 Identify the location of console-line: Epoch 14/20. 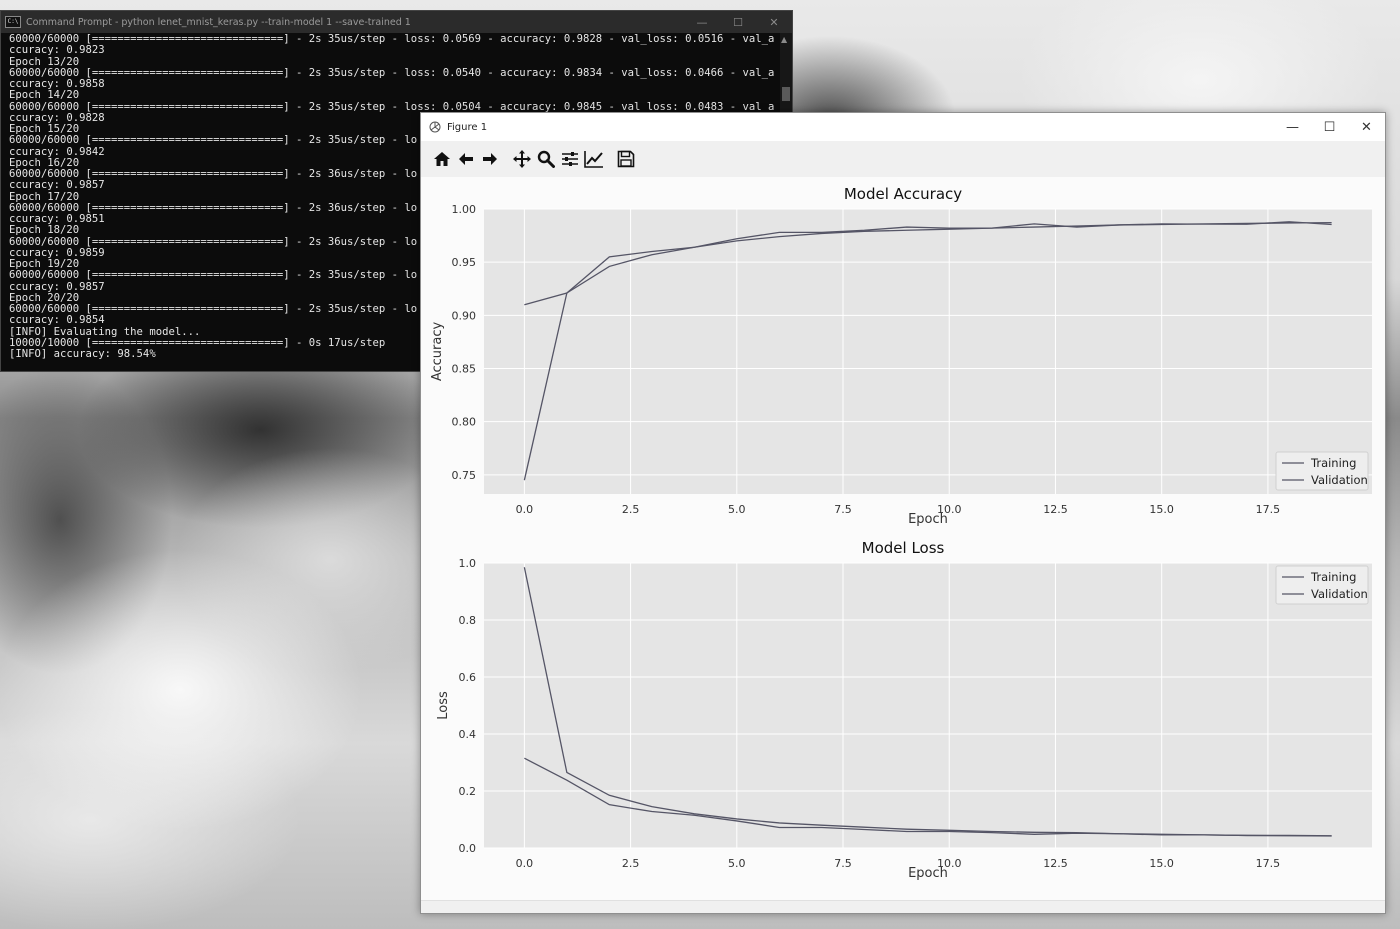
(44, 95).